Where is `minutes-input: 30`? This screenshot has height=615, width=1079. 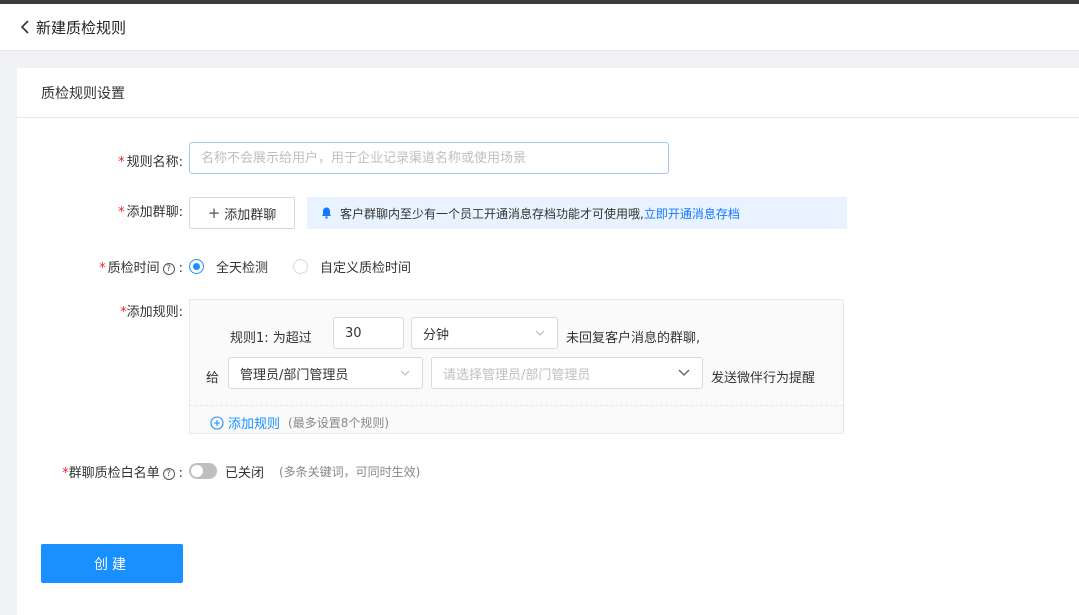
minutes-input: 30 is located at coordinates (368, 333).